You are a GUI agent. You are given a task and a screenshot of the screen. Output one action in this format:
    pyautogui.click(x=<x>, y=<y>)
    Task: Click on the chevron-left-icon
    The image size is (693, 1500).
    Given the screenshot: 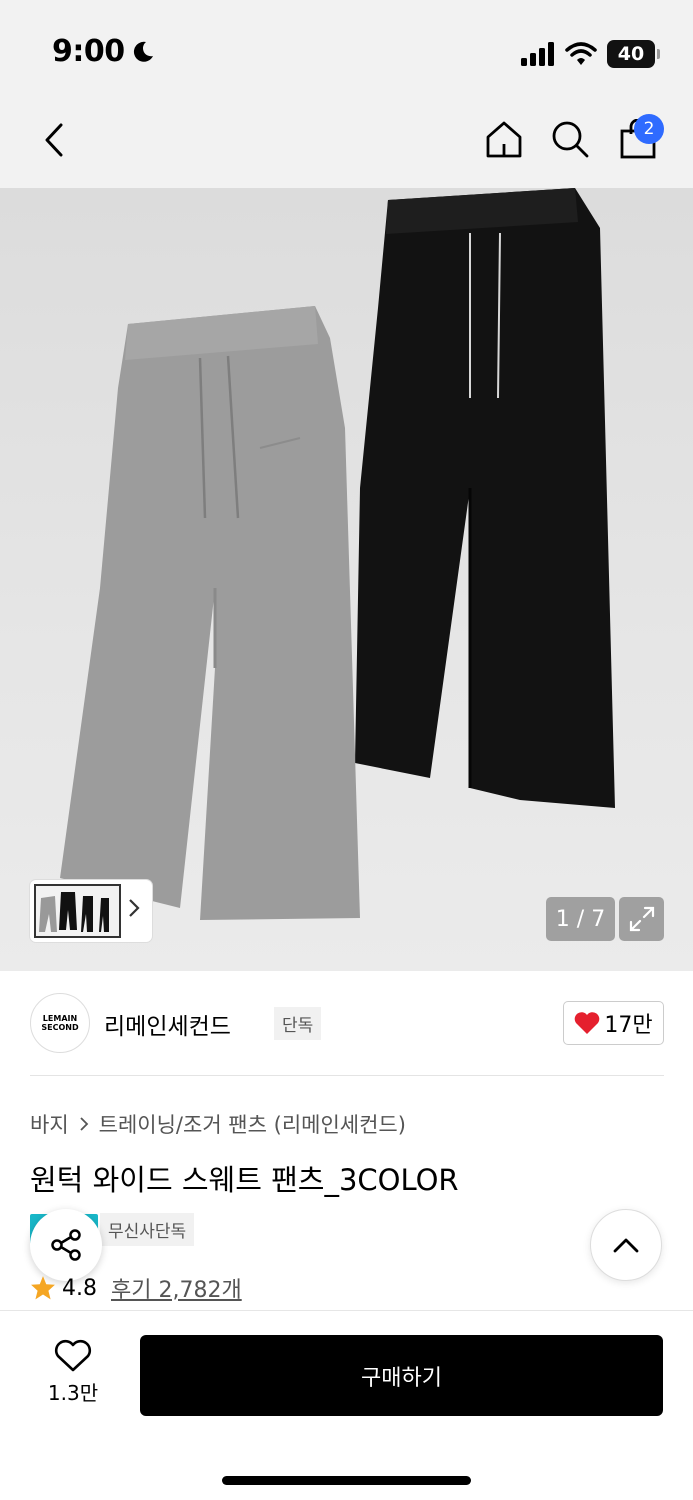 What is the action you would take?
    pyautogui.click(x=54, y=140)
    